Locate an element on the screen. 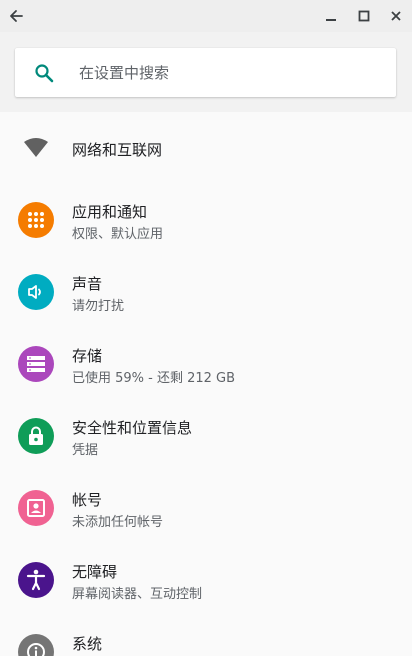 The width and height of the screenshot is (412, 656). settings-item-title: 帐号 is located at coordinates (87, 500).